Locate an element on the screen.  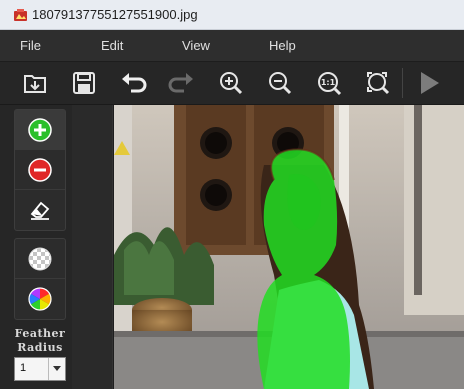
window-title: 18079137755127551900.jpg is located at coordinates (115, 14).